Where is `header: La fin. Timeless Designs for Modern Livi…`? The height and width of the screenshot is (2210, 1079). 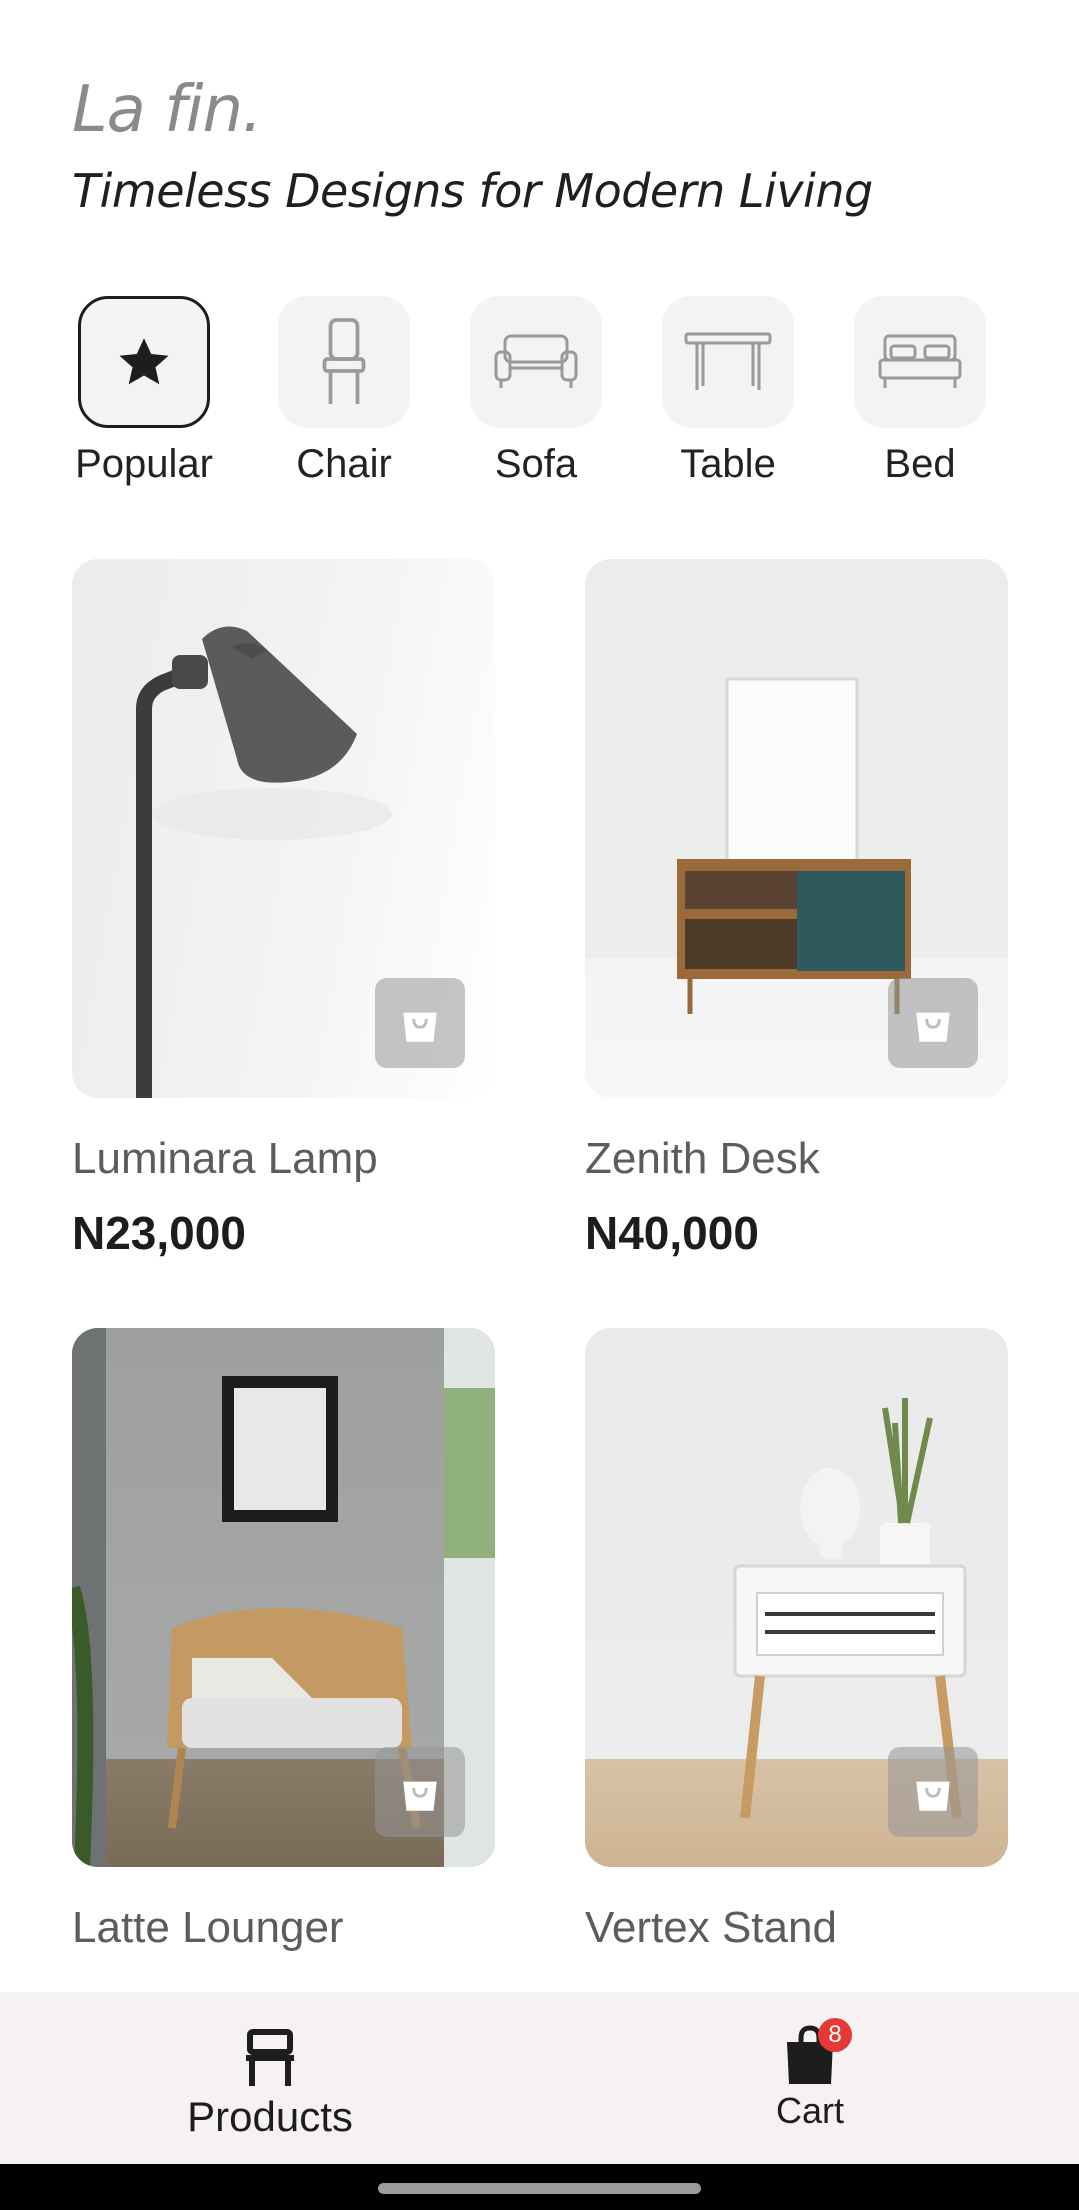 header: La fin. Timeless Designs for Modern Livi… is located at coordinates (472, 148).